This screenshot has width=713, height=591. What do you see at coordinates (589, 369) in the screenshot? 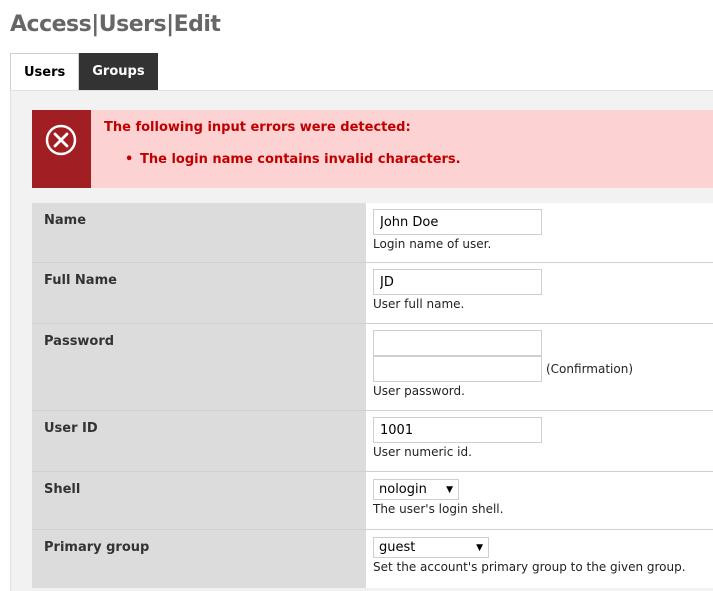
I see `confirmation-label: (Confirmation)` at bounding box center [589, 369].